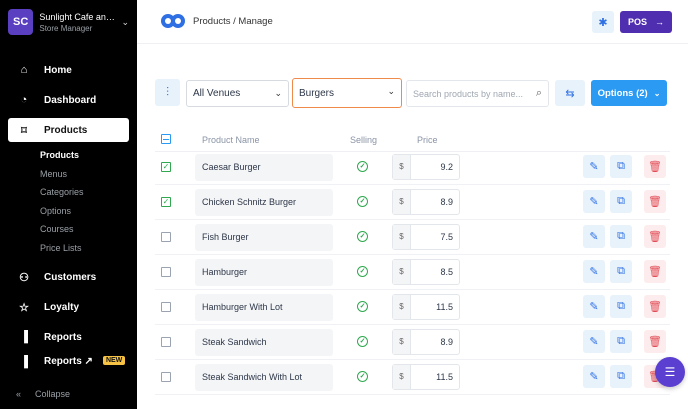  I want to click on sidebar-item-reports-new: ▐ Reports ↗ NEW, so click(68, 362).